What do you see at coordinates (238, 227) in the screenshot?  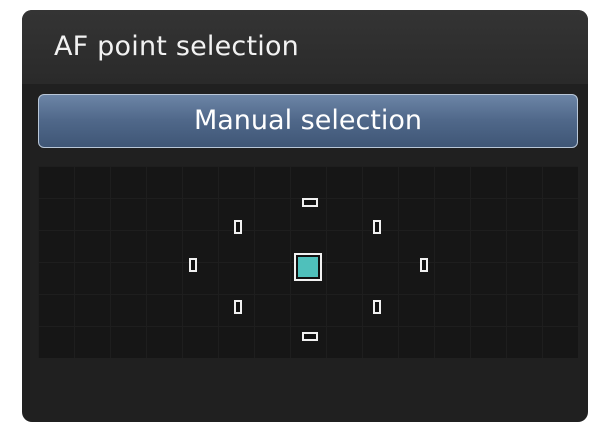 I see `af-point-upper-left` at bounding box center [238, 227].